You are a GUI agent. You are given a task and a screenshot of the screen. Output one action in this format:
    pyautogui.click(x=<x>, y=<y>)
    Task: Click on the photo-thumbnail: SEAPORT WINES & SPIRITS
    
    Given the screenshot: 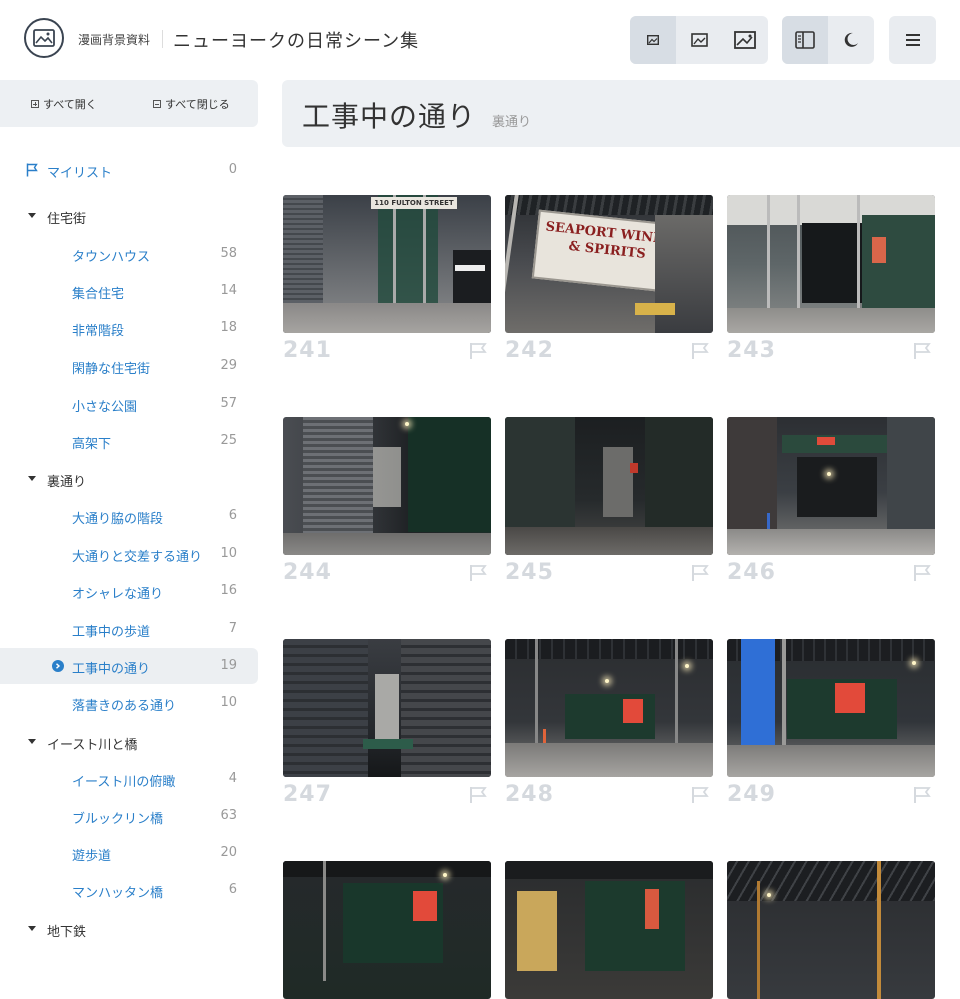 What is the action you would take?
    pyautogui.click(x=609, y=264)
    